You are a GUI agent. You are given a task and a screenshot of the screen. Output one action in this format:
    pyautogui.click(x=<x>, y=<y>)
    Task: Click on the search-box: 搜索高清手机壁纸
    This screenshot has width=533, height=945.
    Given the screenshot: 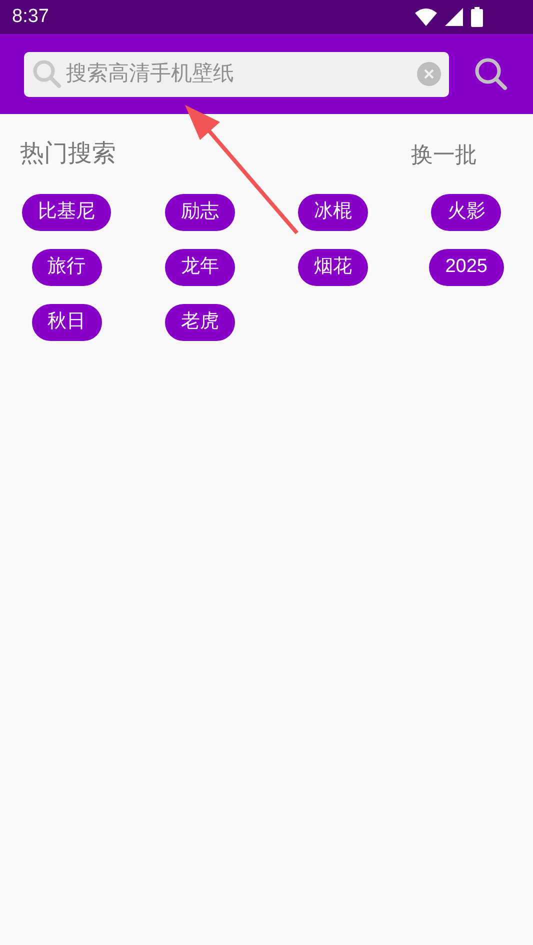 What is the action you would take?
    pyautogui.click(x=236, y=74)
    